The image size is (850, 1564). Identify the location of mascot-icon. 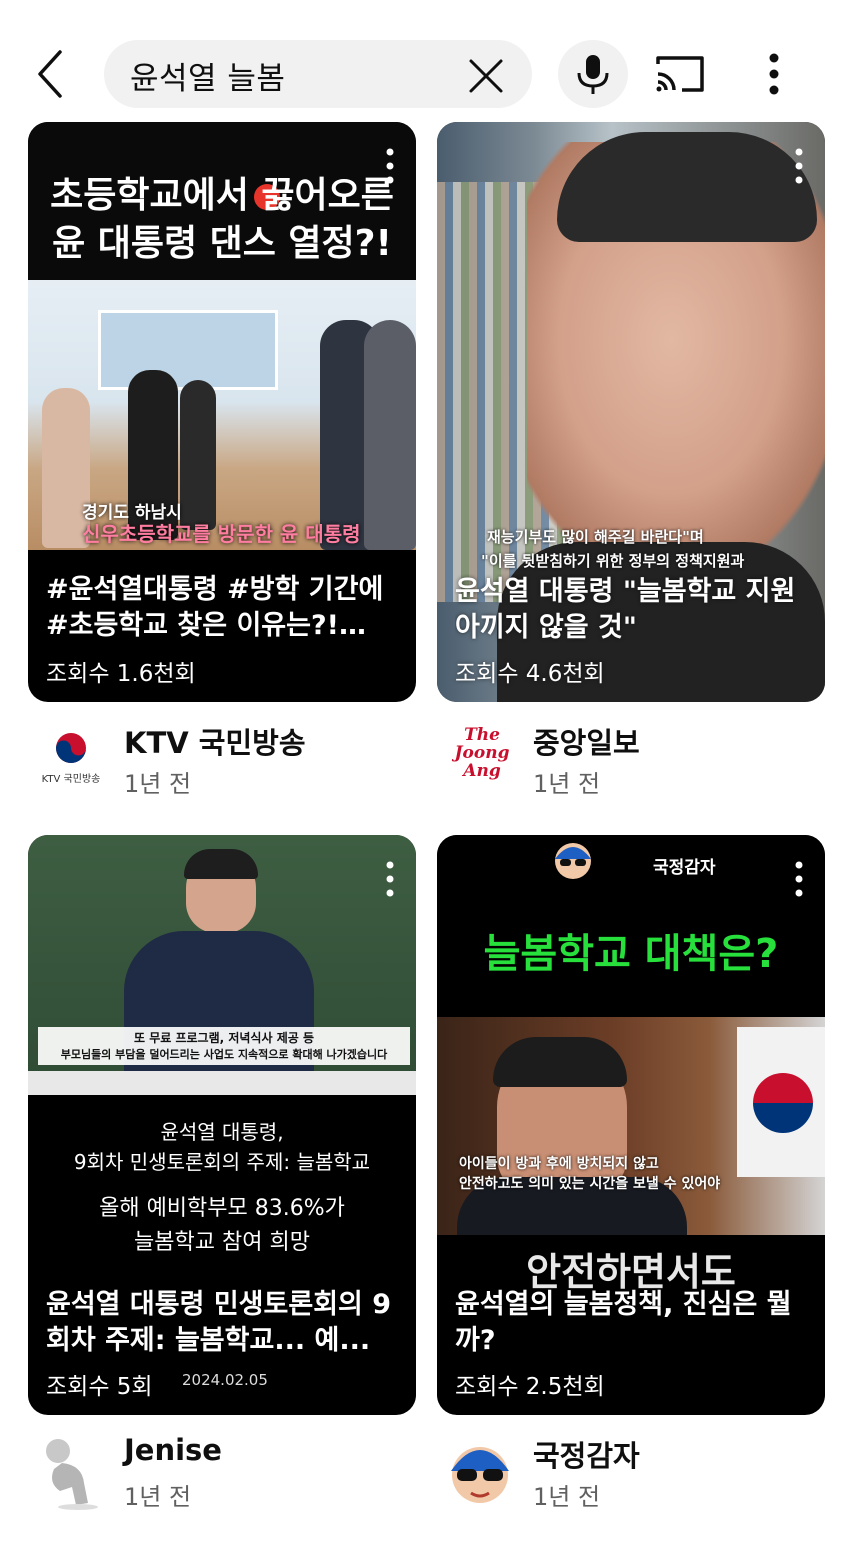
(573, 861).